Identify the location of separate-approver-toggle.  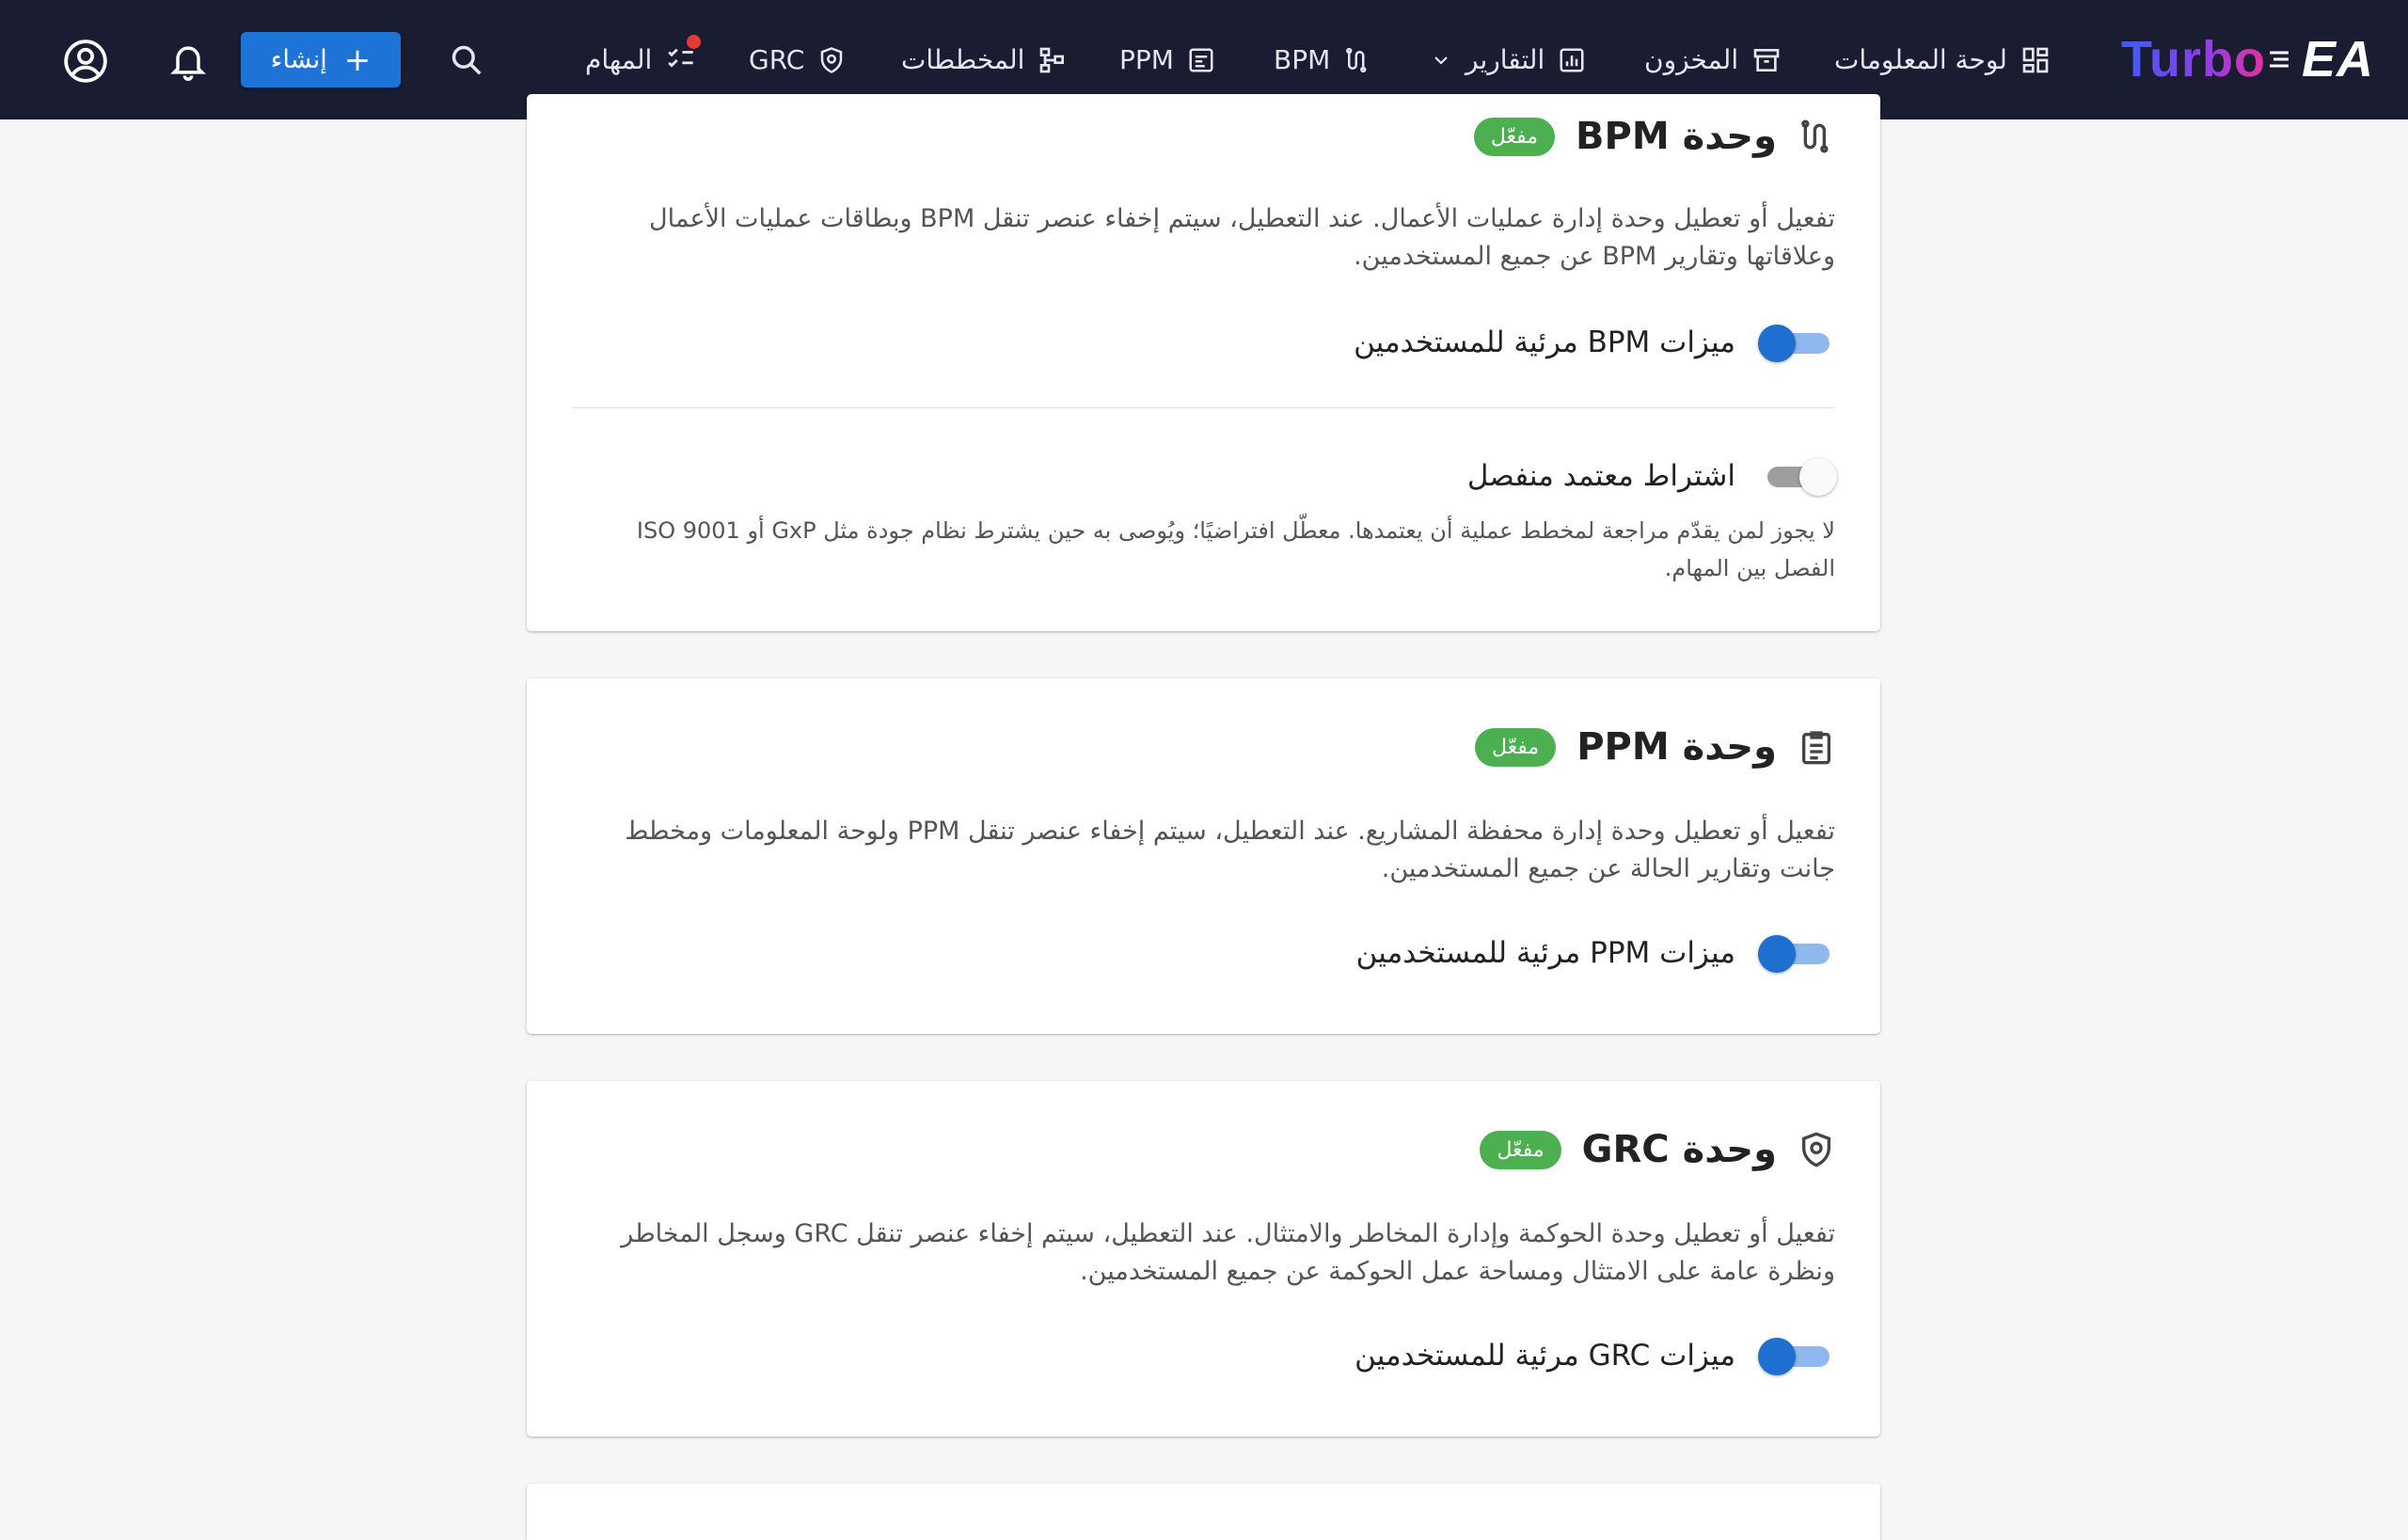
(1798, 476).